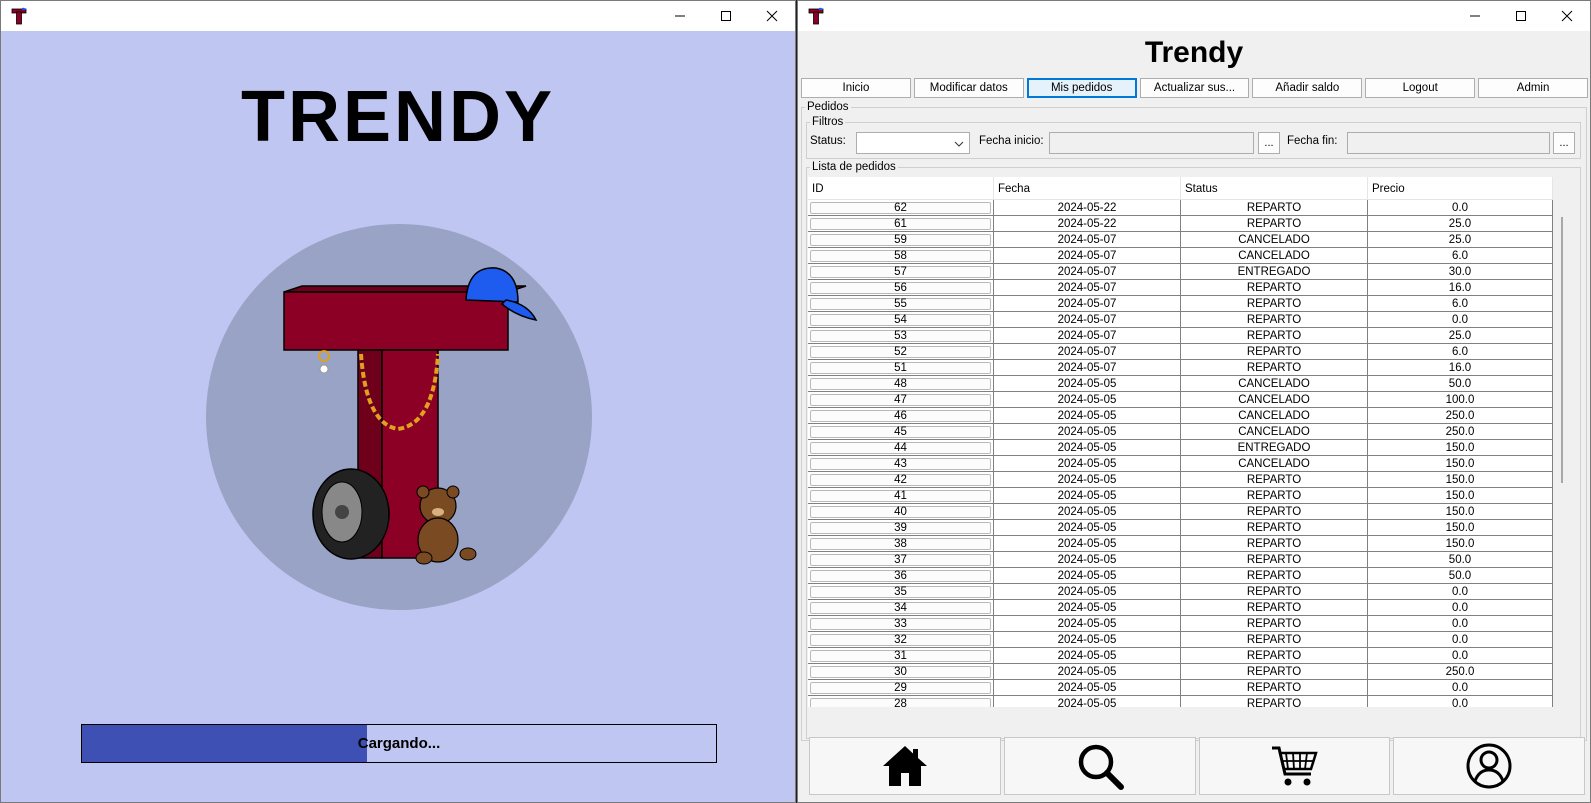 The image size is (1591, 803). What do you see at coordinates (1087, 188) in the screenshot?
I see `column-header-fecha: Fecha` at bounding box center [1087, 188].